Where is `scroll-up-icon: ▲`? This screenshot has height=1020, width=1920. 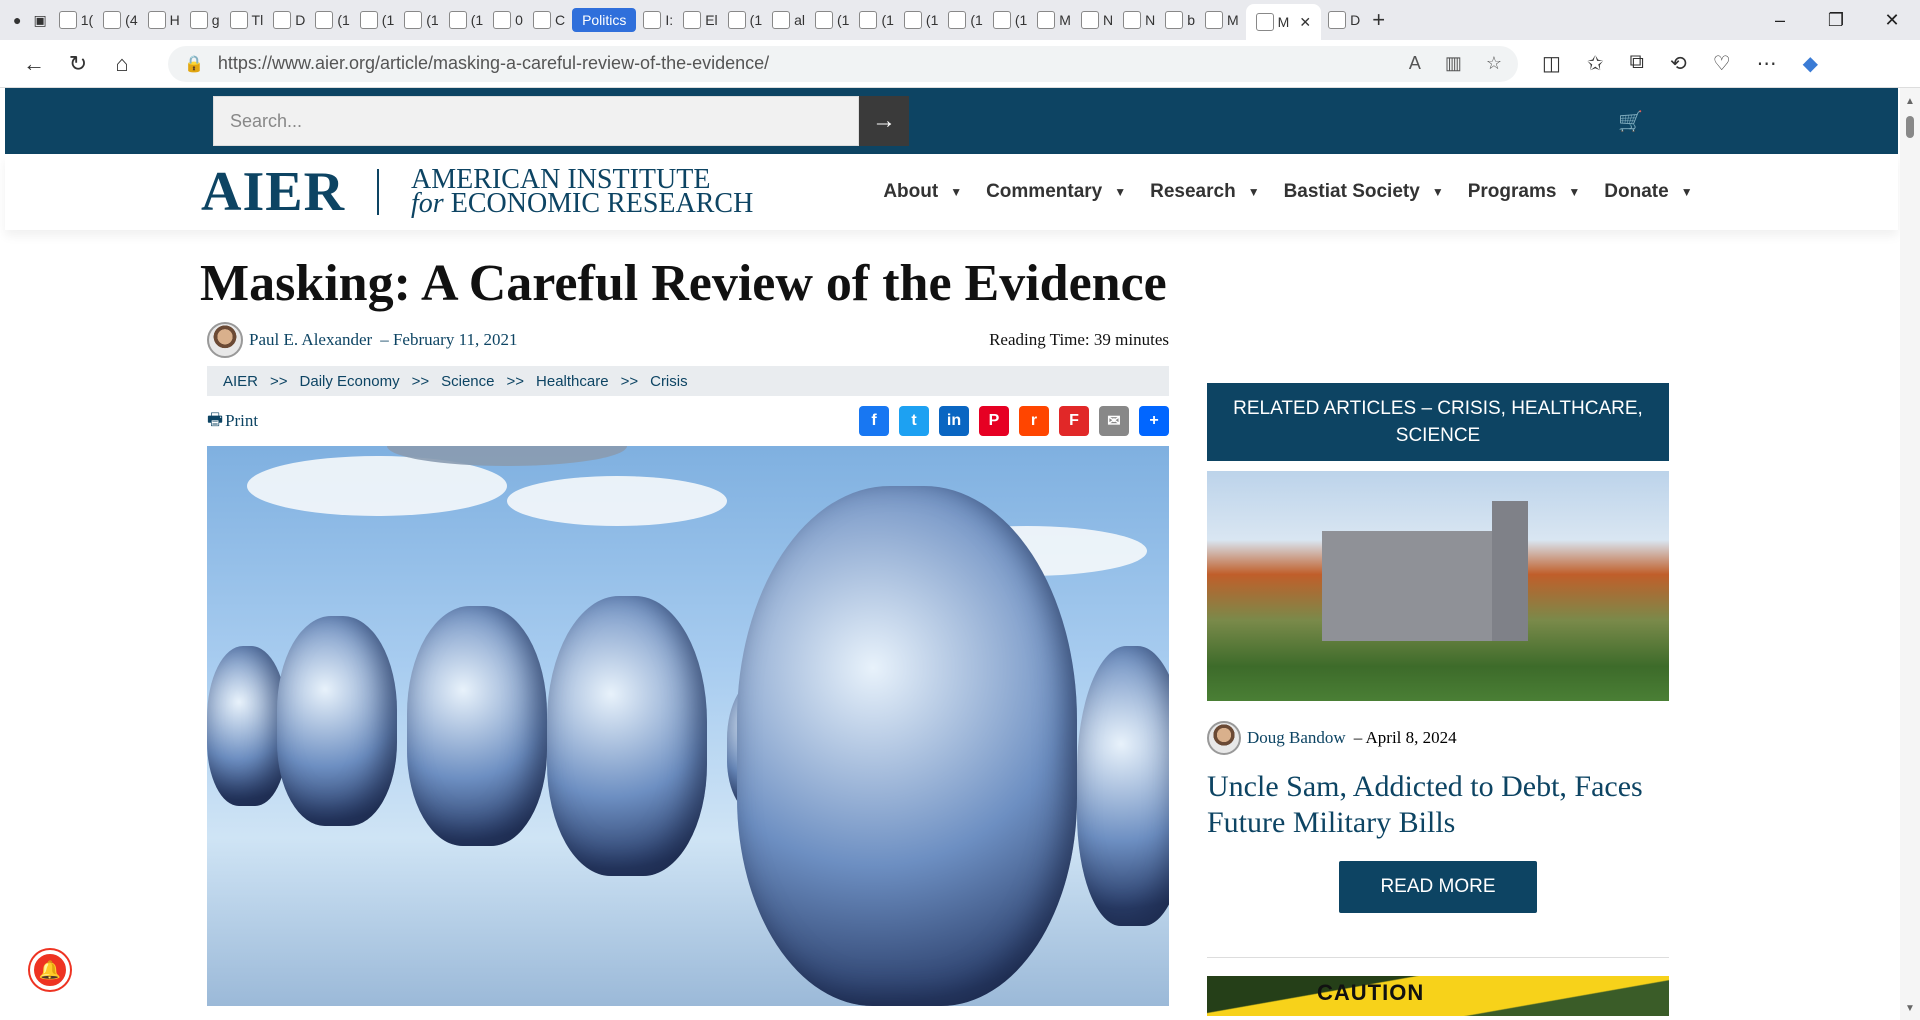 scroll-up-icon: ▲ is located at coordinates (1910, 101).